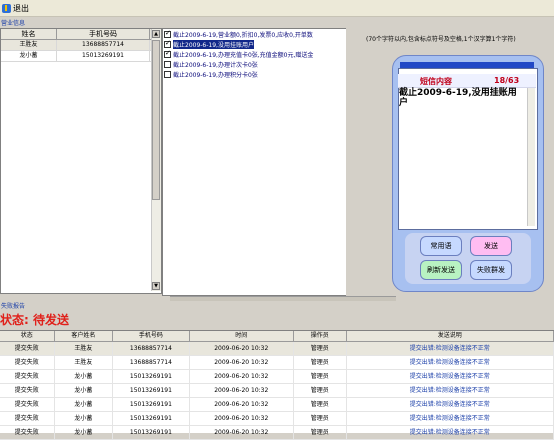  I want to click on failure-table-header: 状态 客户姓名 手机号码 时间 操作员 发送说明, so click(277, 336).